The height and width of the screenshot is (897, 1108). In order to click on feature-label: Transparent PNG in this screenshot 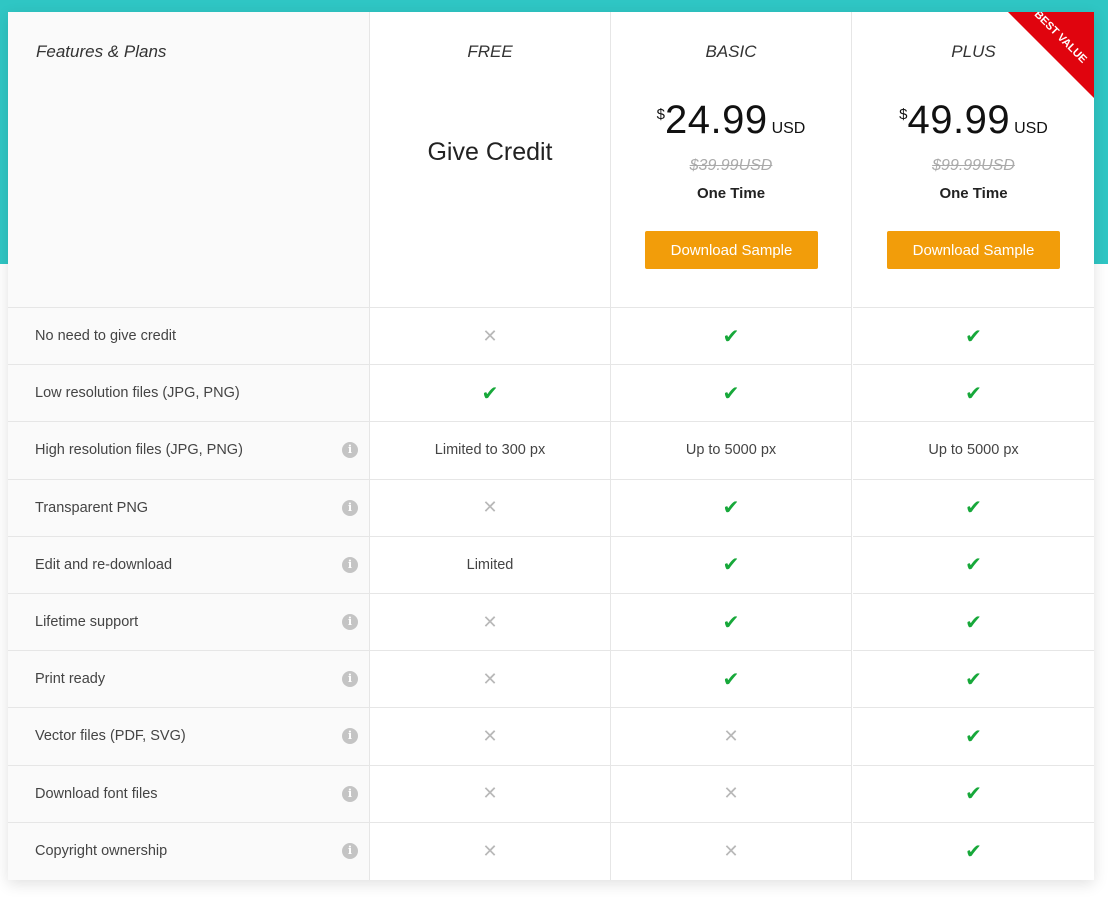, I will do `click(92, 507)`.